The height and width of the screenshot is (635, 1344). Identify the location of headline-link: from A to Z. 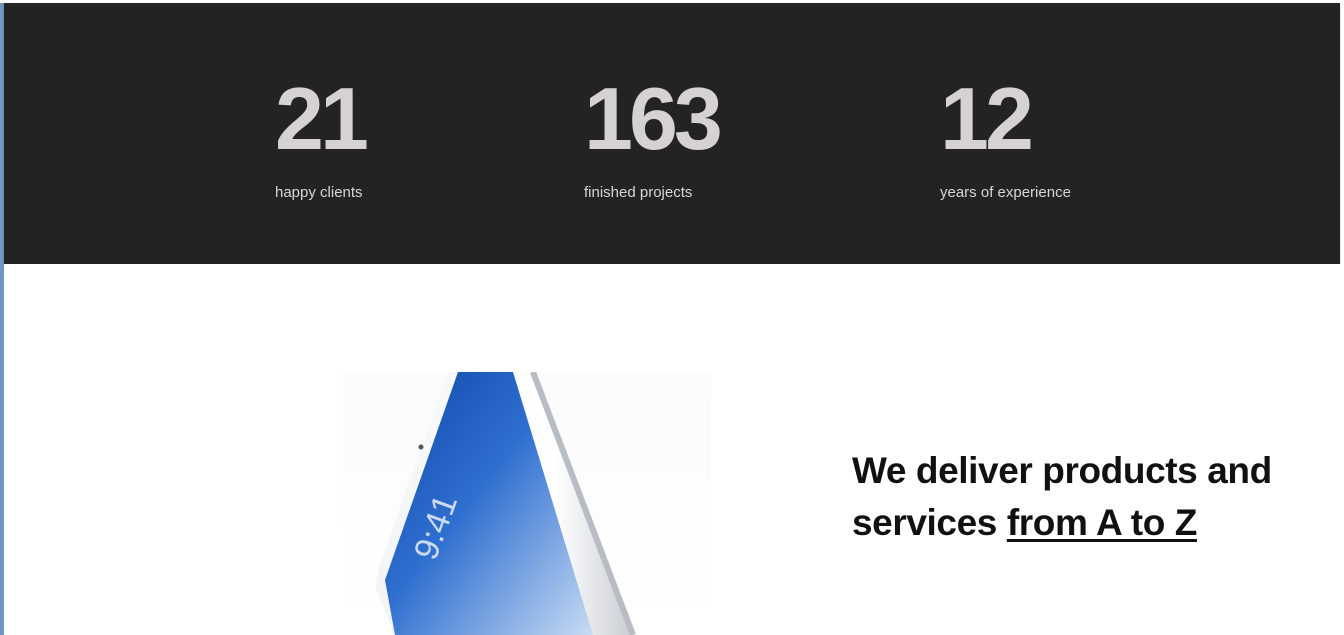
(1102, 522).